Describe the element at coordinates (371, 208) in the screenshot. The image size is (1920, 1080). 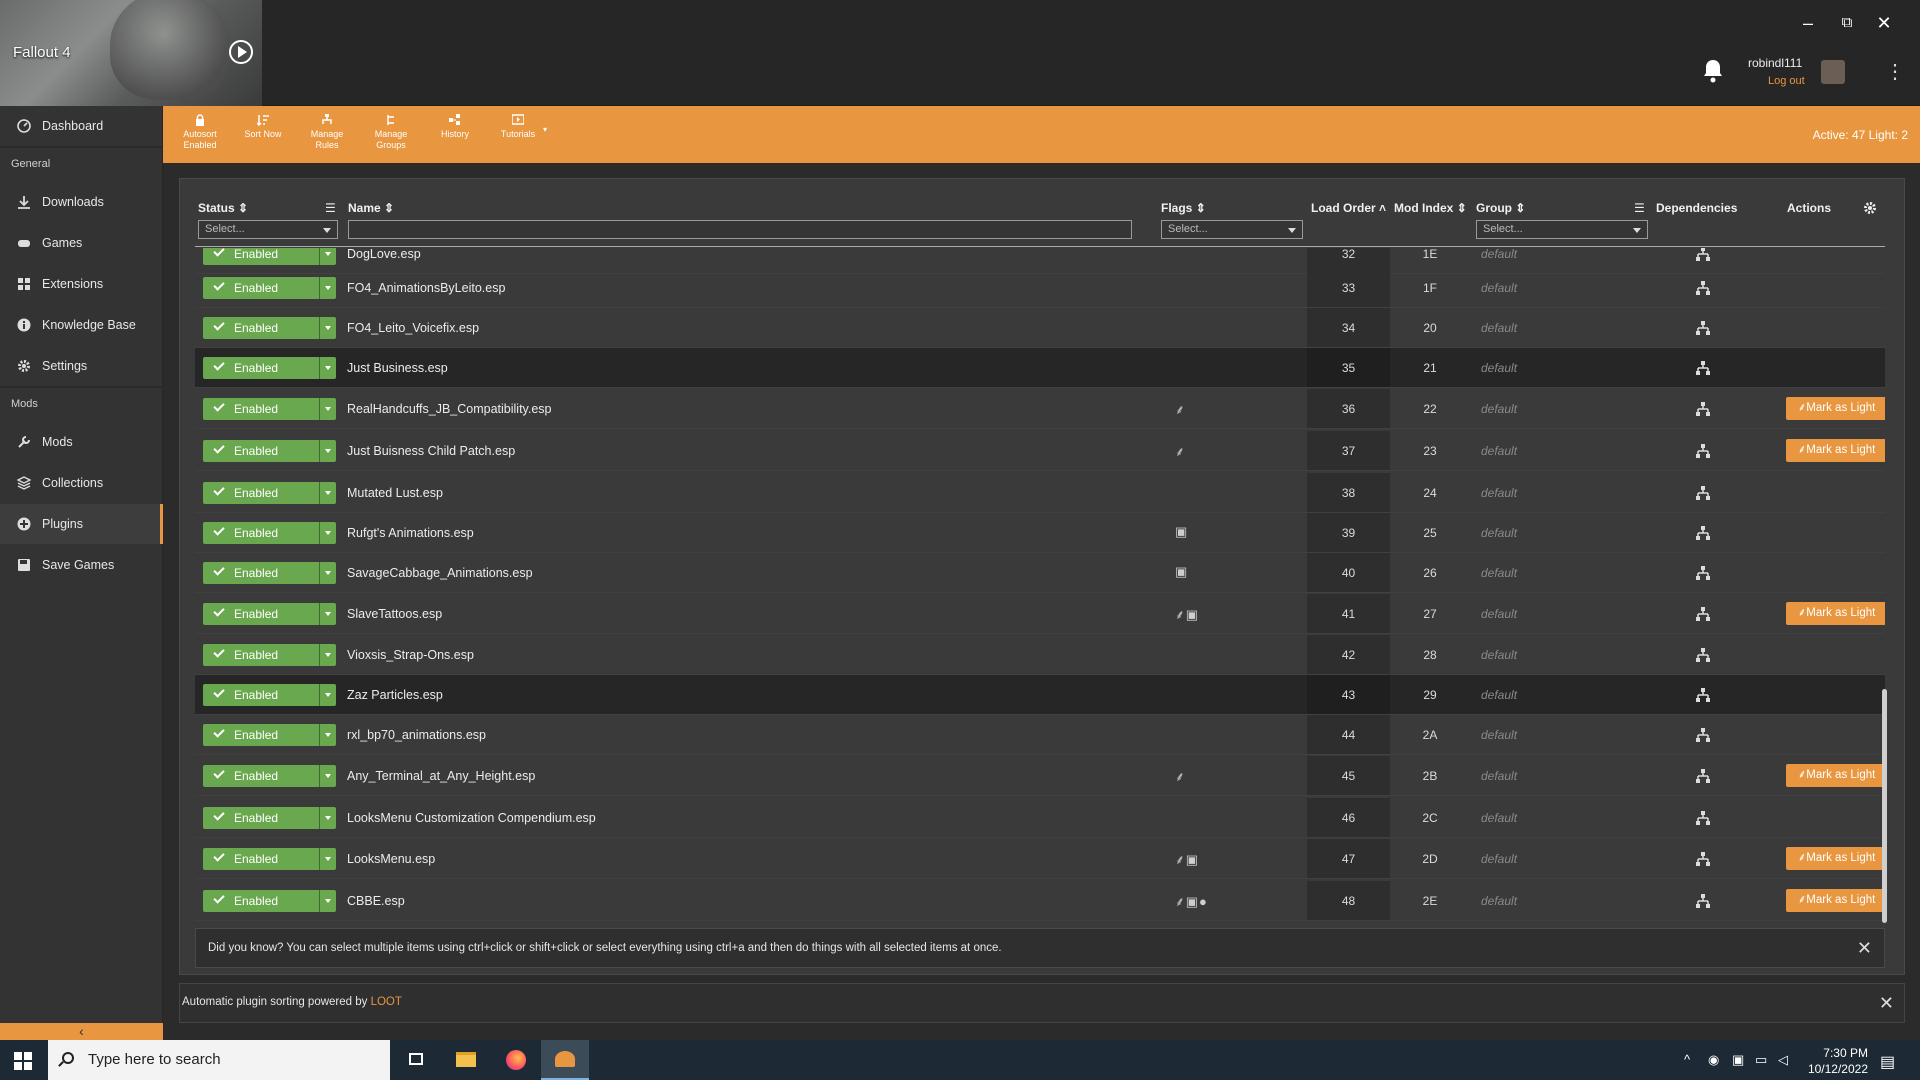
I see `column-header-name: Name ⇕` at that location.